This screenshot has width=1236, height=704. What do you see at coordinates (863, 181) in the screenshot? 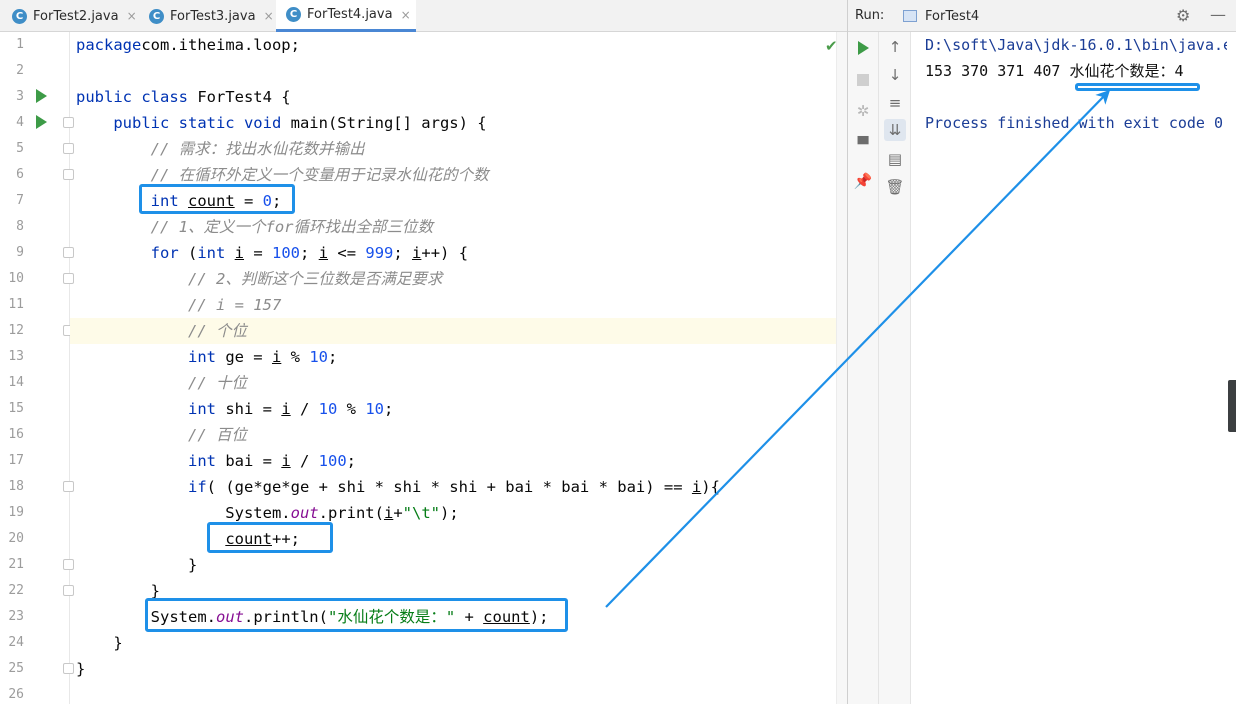
I see `pin-icon: 📌` at bounding box center [863, 181].